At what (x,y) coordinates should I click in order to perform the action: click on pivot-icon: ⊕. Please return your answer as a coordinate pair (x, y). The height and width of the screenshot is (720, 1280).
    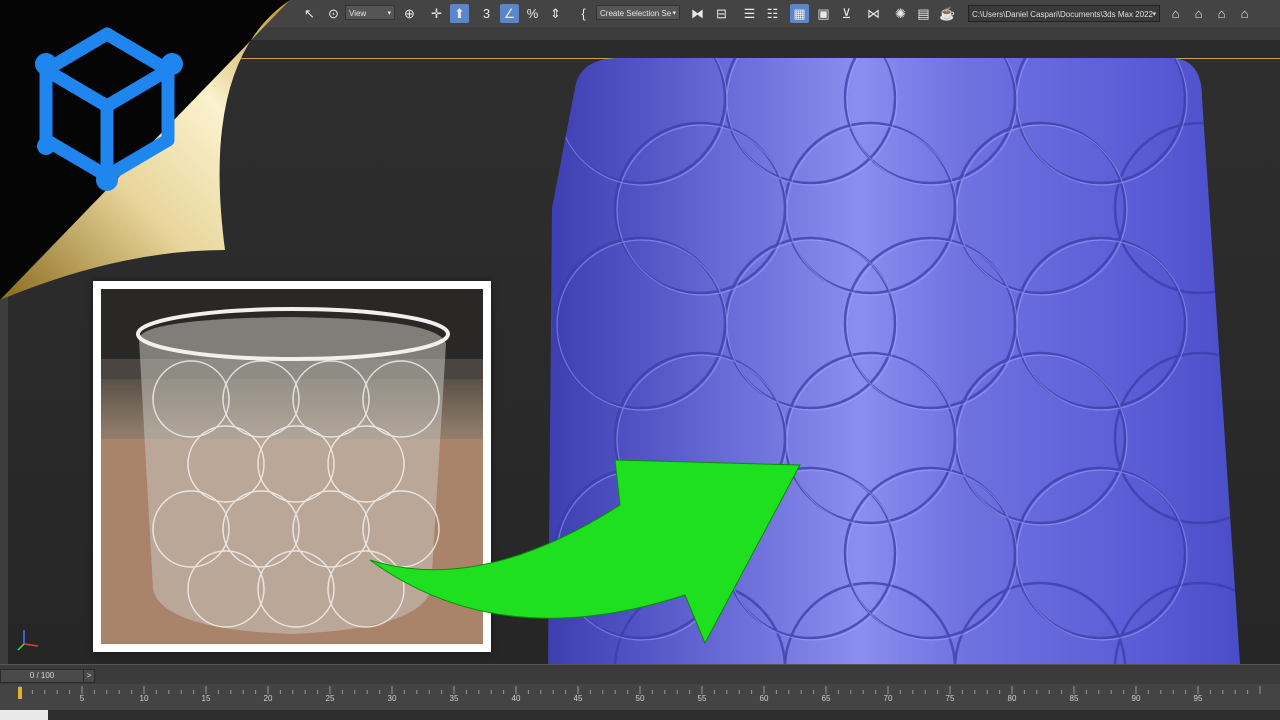
    Looking at the image, I should click on (409, 13).